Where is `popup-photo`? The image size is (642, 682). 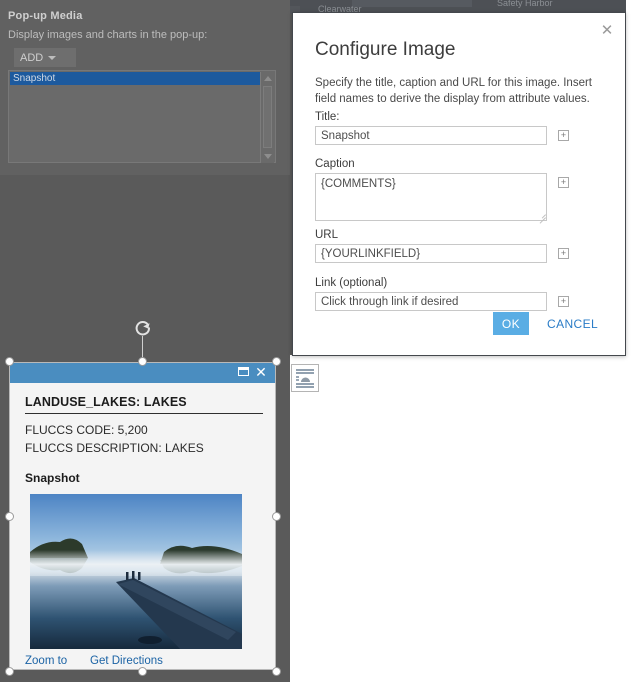
popup-photo is located at coordinates (136, 571).